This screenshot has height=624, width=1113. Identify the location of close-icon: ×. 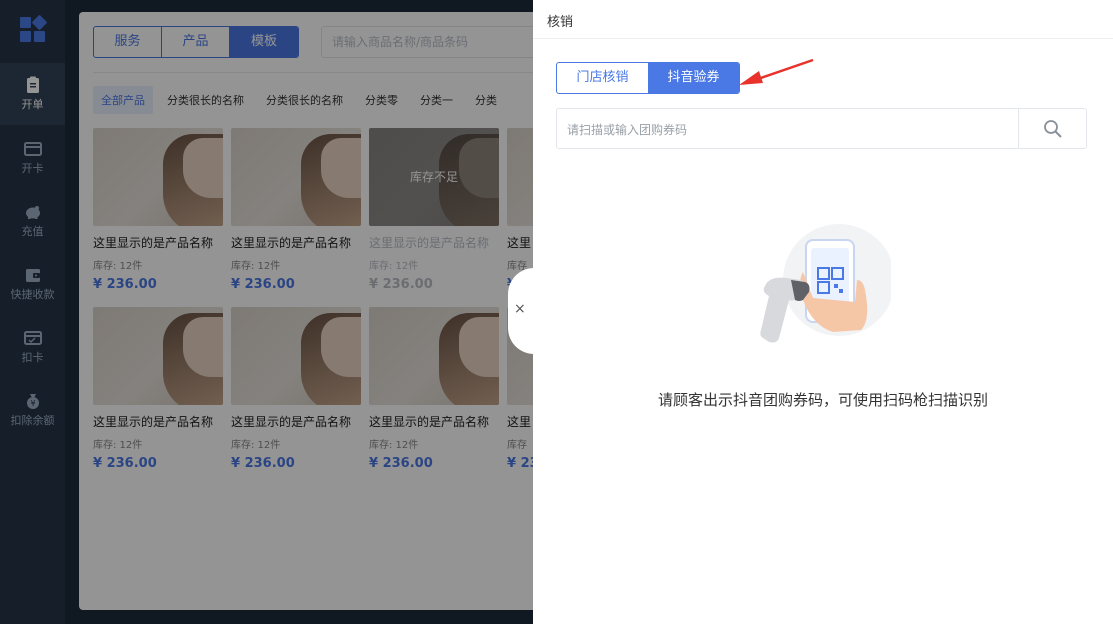
(520, 309).